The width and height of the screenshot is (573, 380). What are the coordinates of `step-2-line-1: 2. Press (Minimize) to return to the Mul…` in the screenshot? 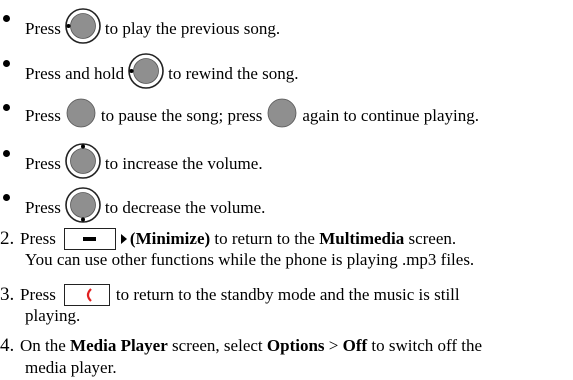 It's located at (228, 239).